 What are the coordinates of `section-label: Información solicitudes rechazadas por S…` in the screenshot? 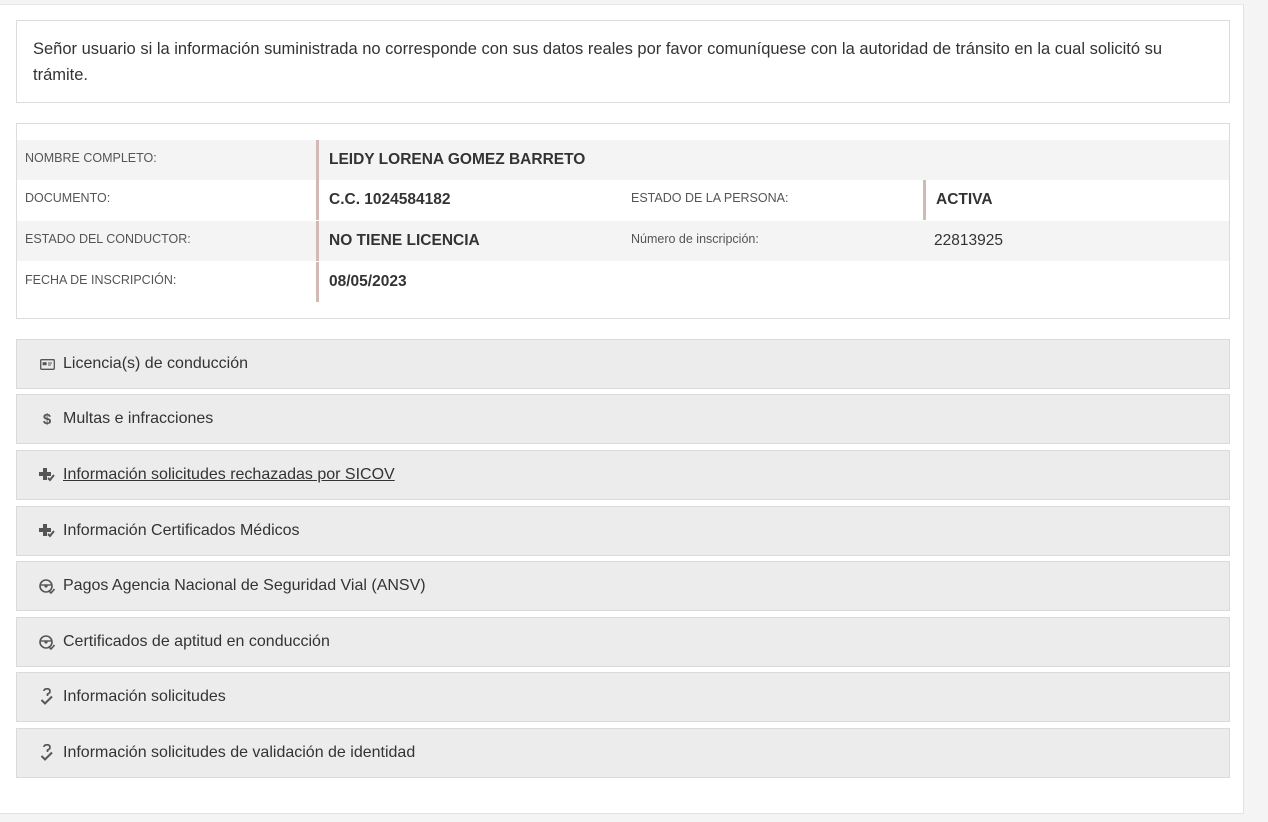 It's located at (229, 475).